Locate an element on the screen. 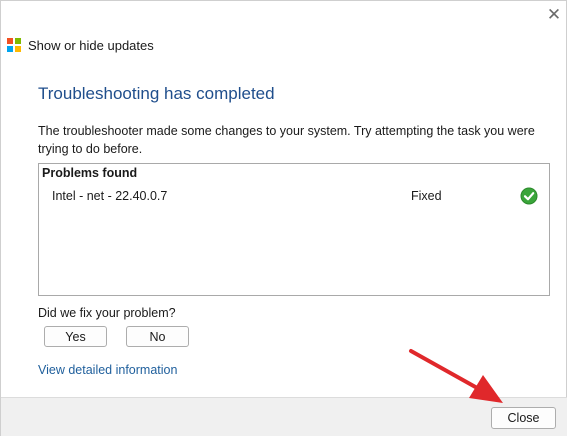  title-bar: Show or hide updates is located at coordinates (80, 45).